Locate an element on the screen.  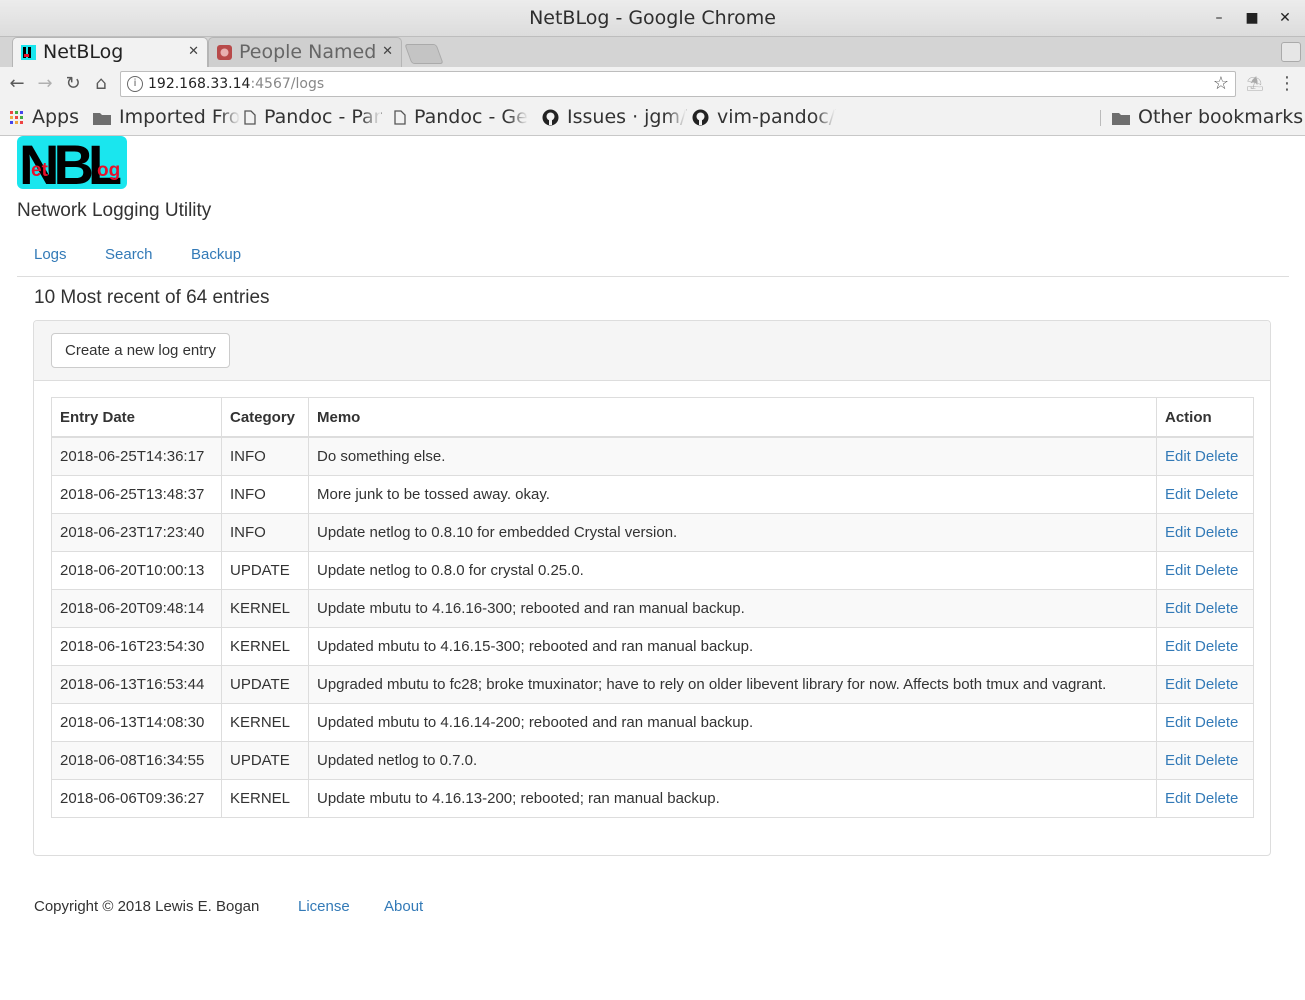
create-log-entry-button: Create a new log entry is located at coordinates (140, 350).